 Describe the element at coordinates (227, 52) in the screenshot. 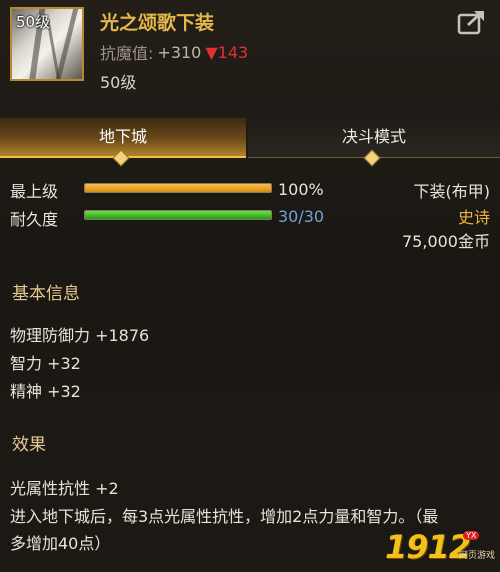

I see `magic-resist-drop: ▼143` at that location.